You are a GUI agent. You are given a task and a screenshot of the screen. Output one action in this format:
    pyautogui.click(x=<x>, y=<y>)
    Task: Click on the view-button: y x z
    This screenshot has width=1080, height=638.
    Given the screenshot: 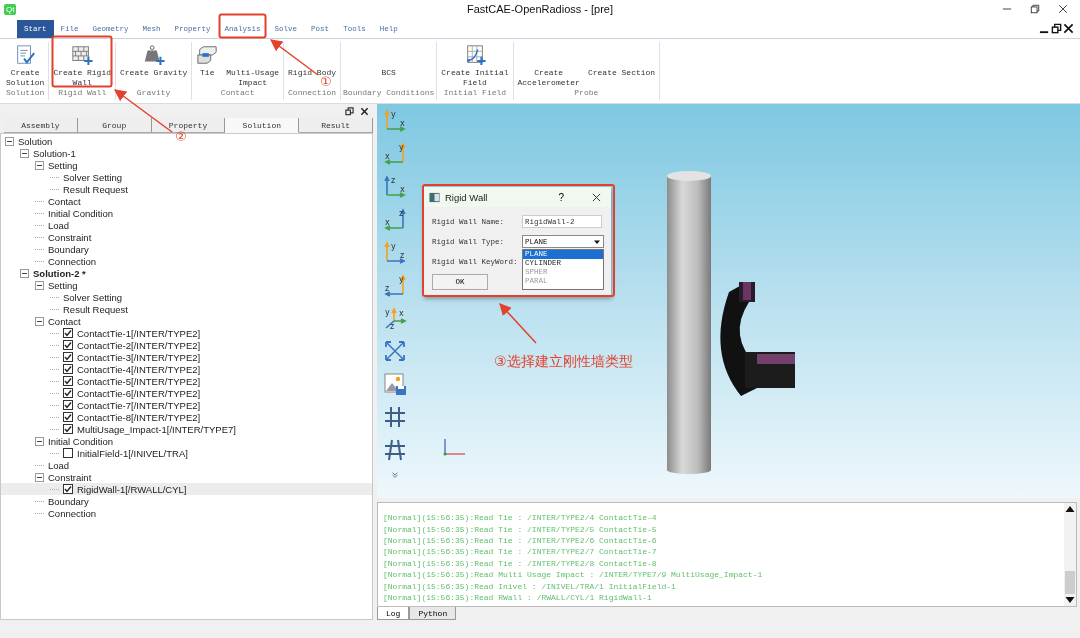 What is the action you would take?
    pyautogui.click(x=395, y=318)
    